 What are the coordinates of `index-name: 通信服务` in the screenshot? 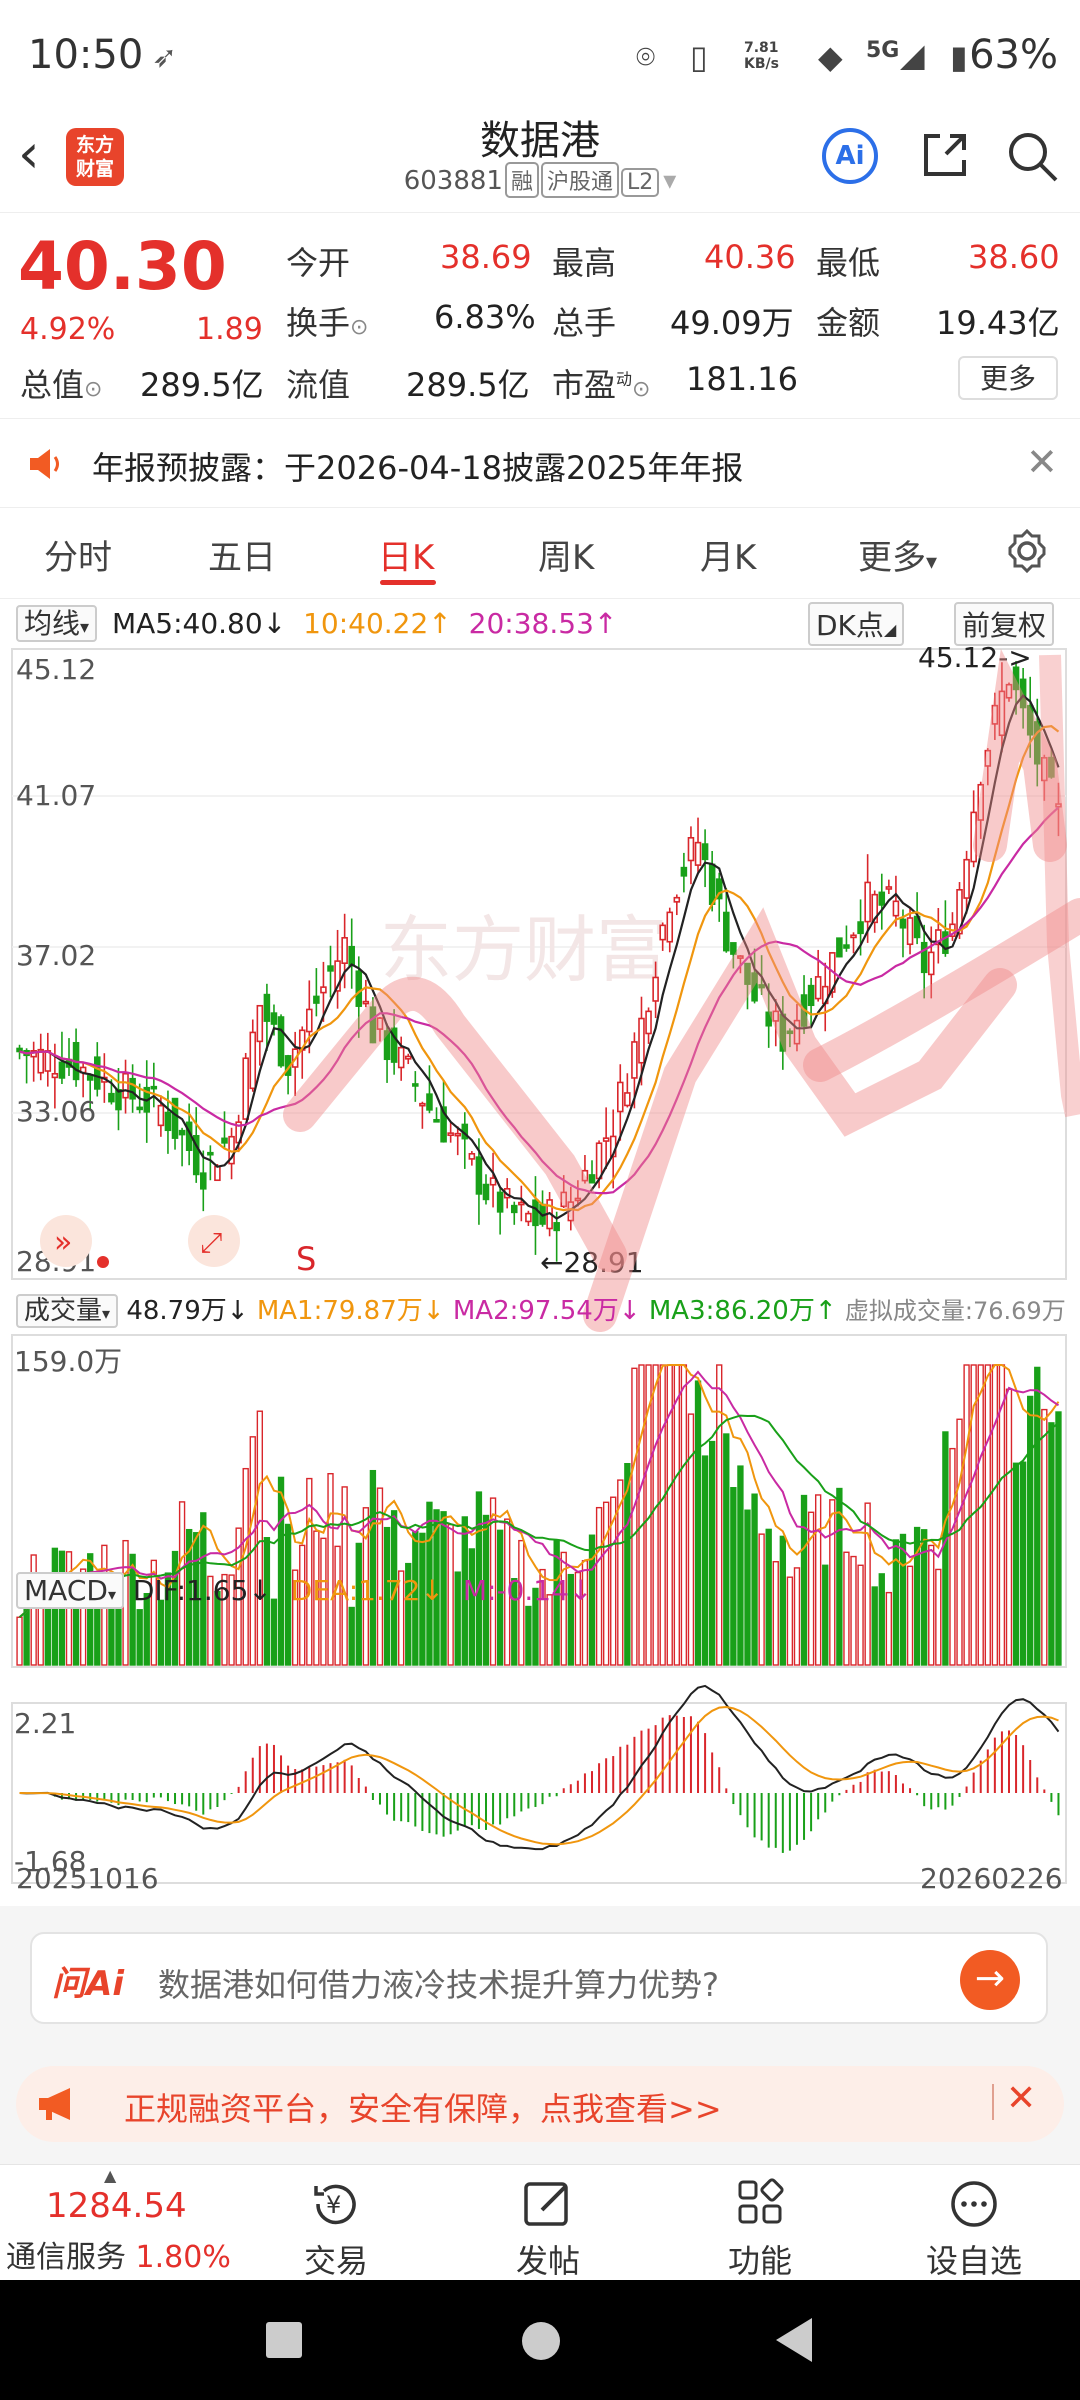 It's located at (66, 2257).